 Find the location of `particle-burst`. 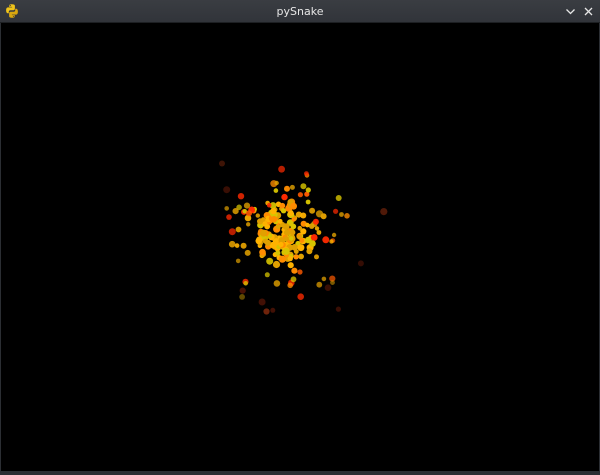

particle-burst is located at coordinates (303, 237).